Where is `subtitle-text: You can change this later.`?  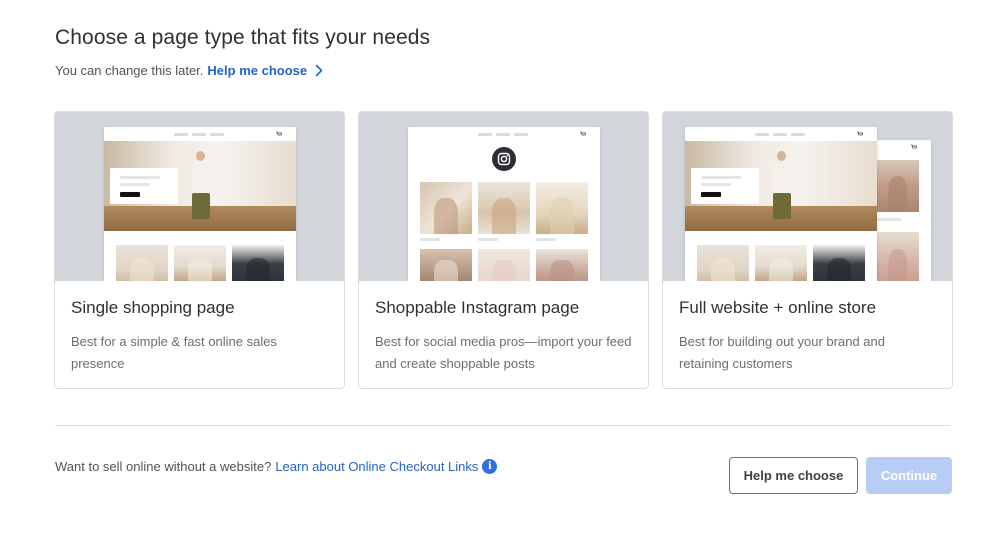
subtitle-text: You can change this later. is located at coordinates (129, 70).